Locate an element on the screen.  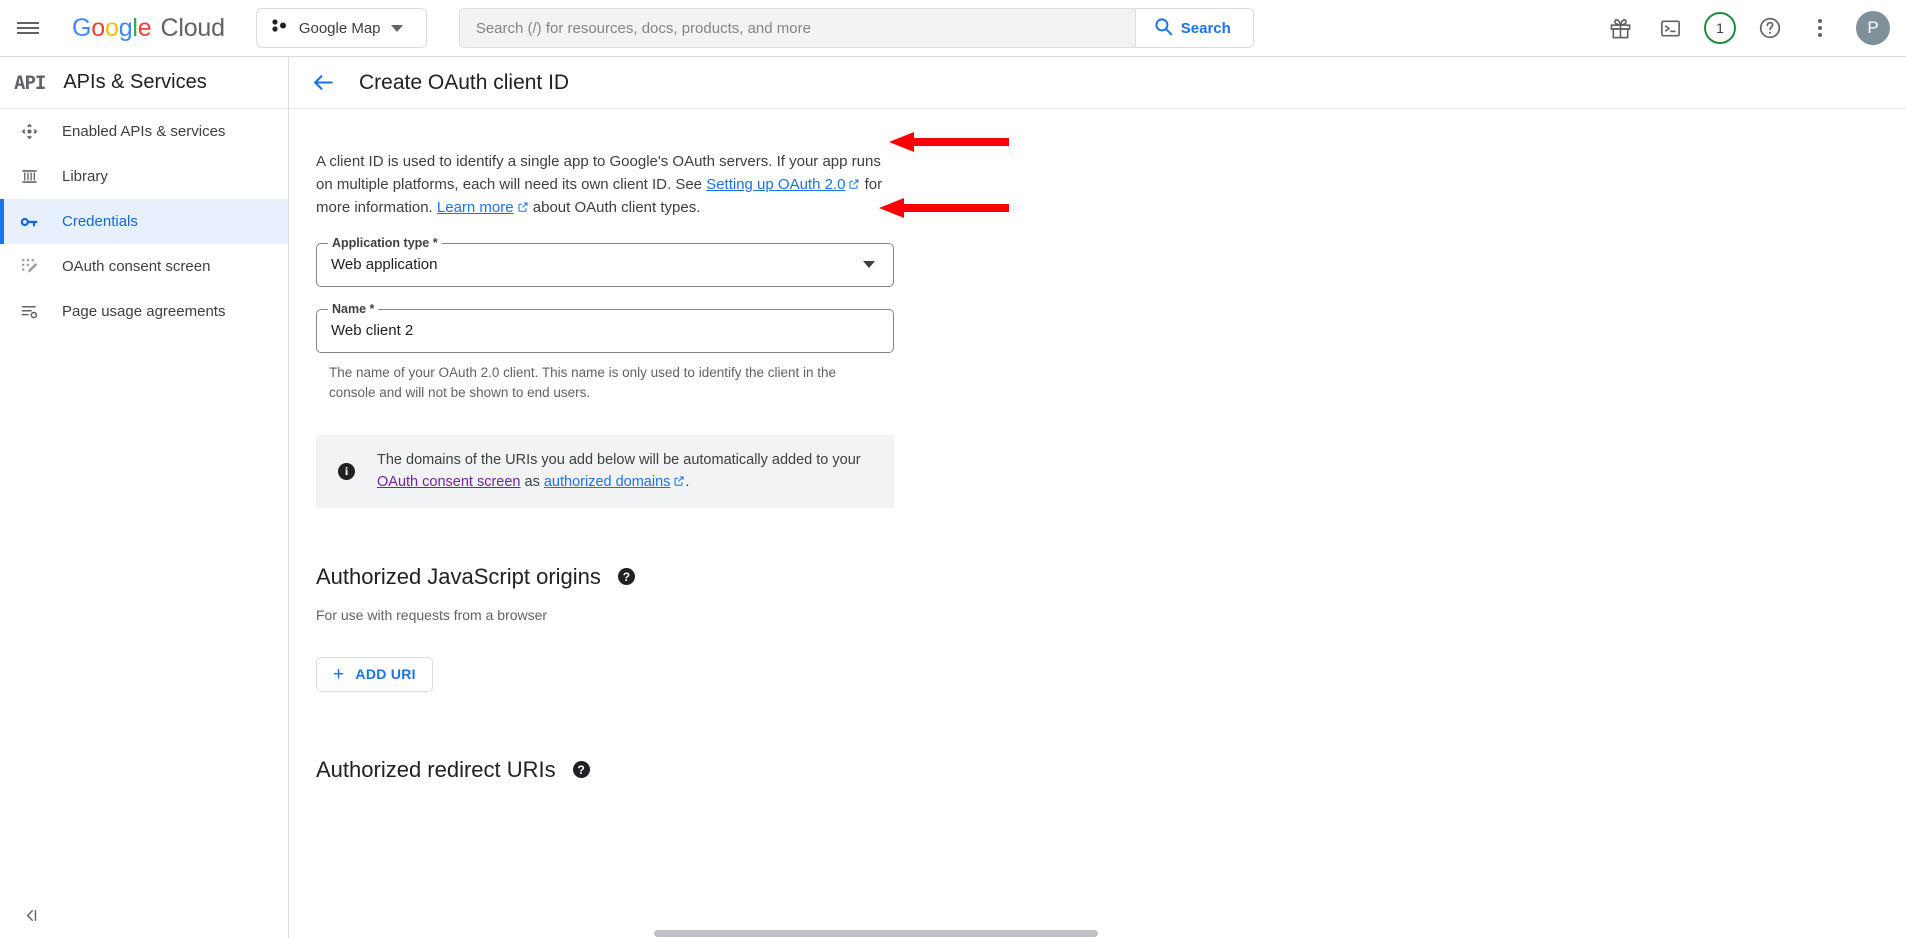
info-part-2: as is located at coordinates (532, 481).